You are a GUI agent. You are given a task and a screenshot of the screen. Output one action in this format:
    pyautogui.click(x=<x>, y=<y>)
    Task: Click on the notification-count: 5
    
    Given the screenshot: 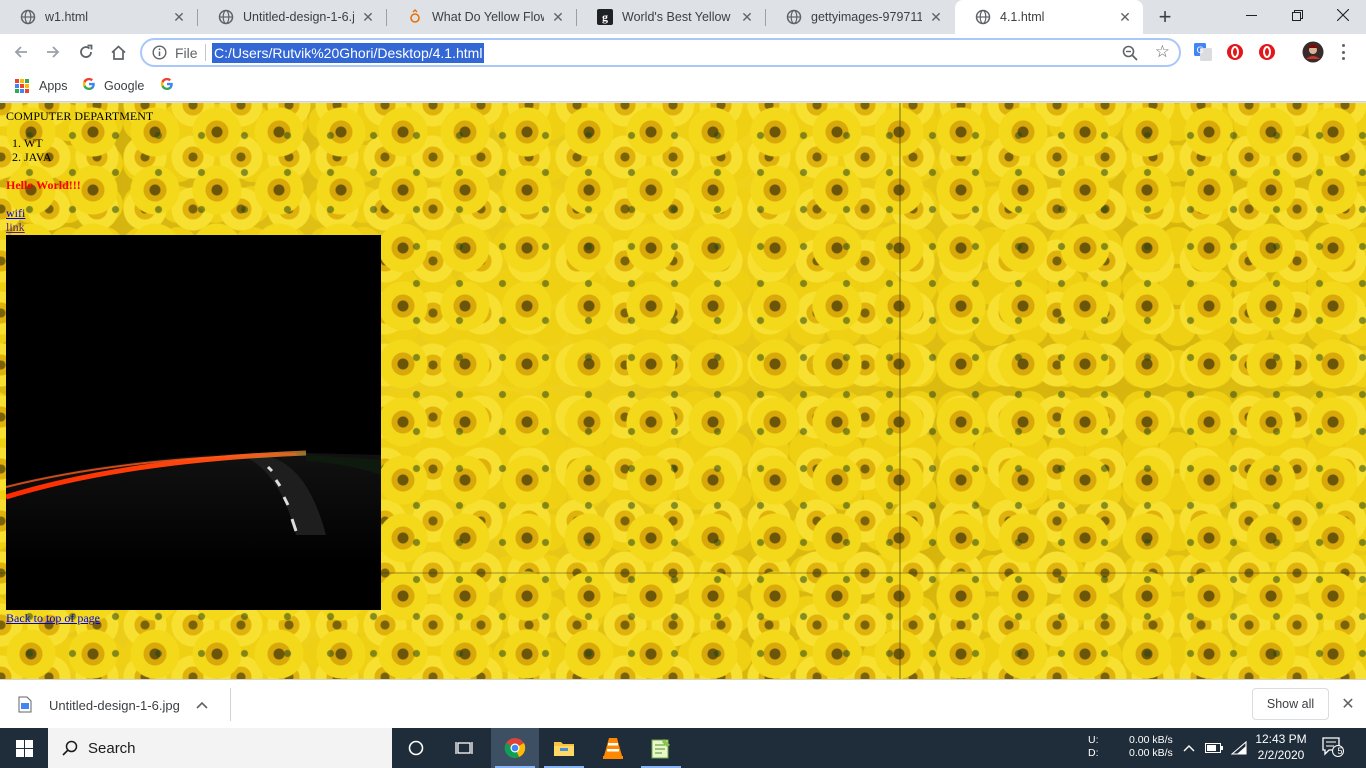 What is the action you would take?
    pyautogui.click(x=1340, y=751)
    